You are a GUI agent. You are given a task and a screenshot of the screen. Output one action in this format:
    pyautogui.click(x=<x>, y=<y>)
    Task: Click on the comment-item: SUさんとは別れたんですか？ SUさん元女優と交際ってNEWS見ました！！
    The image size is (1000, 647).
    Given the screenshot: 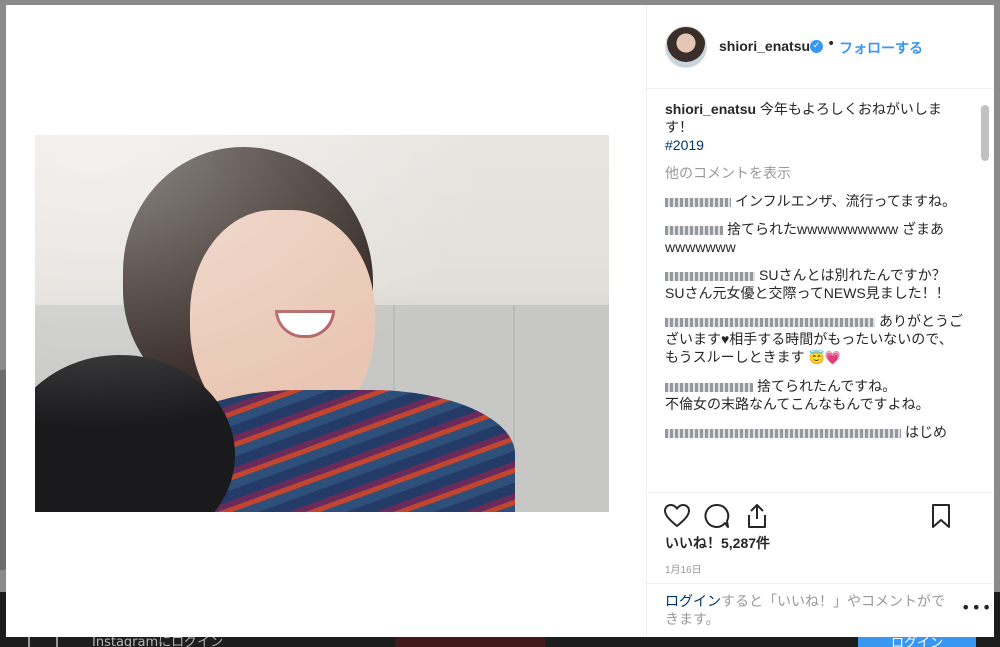 What is the action you would take?
    pyautogui.click(x=815, y=284)
    